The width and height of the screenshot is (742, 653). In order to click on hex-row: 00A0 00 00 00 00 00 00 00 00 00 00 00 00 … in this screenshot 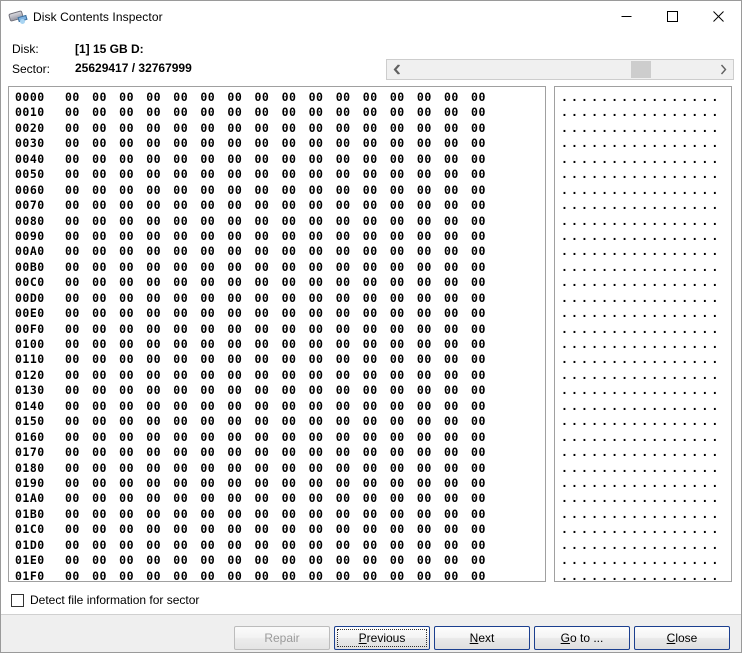, I will do `click(277, 251)`.